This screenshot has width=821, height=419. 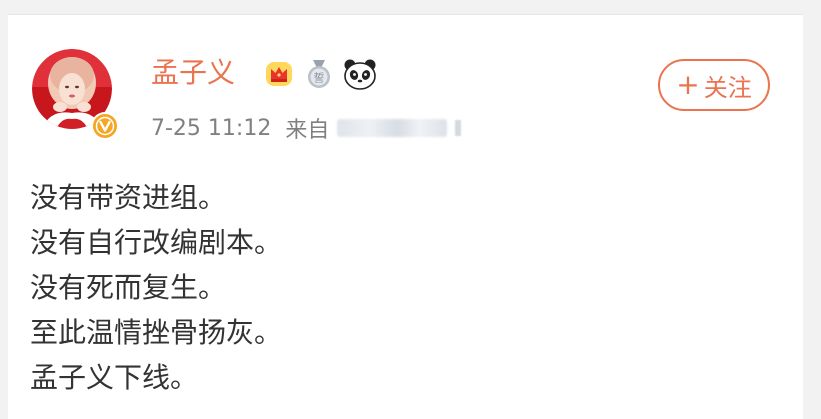 I want to click on author-badges: 誓, so click(x=319, y=74).